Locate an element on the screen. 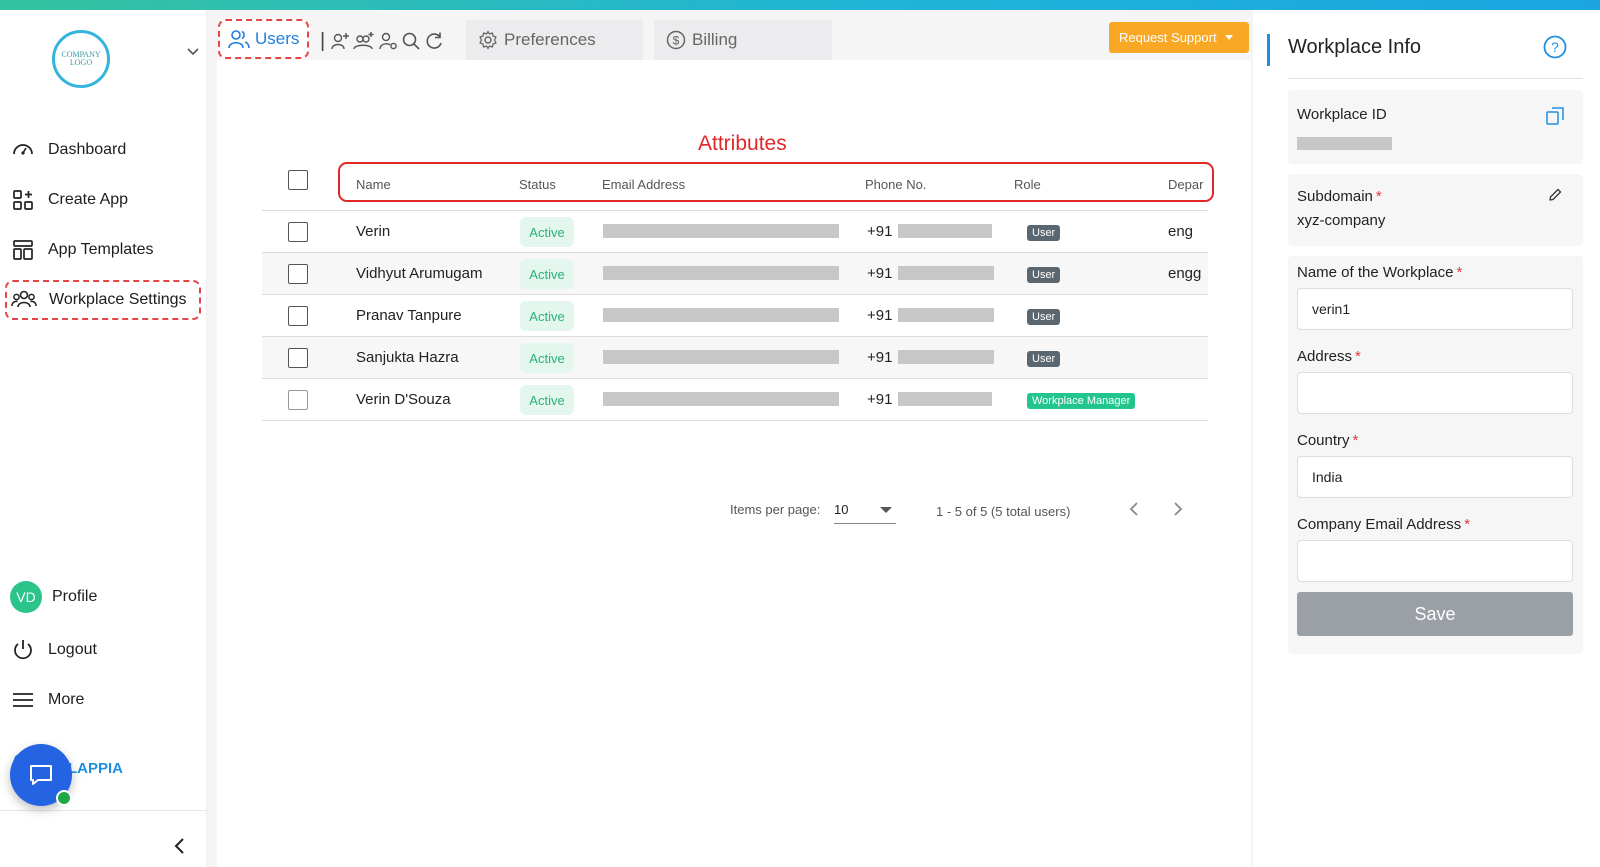 This screenshot has height=867, width=1600. subdomain-label-text: Subdomain is located at coordinates (1335, 196).